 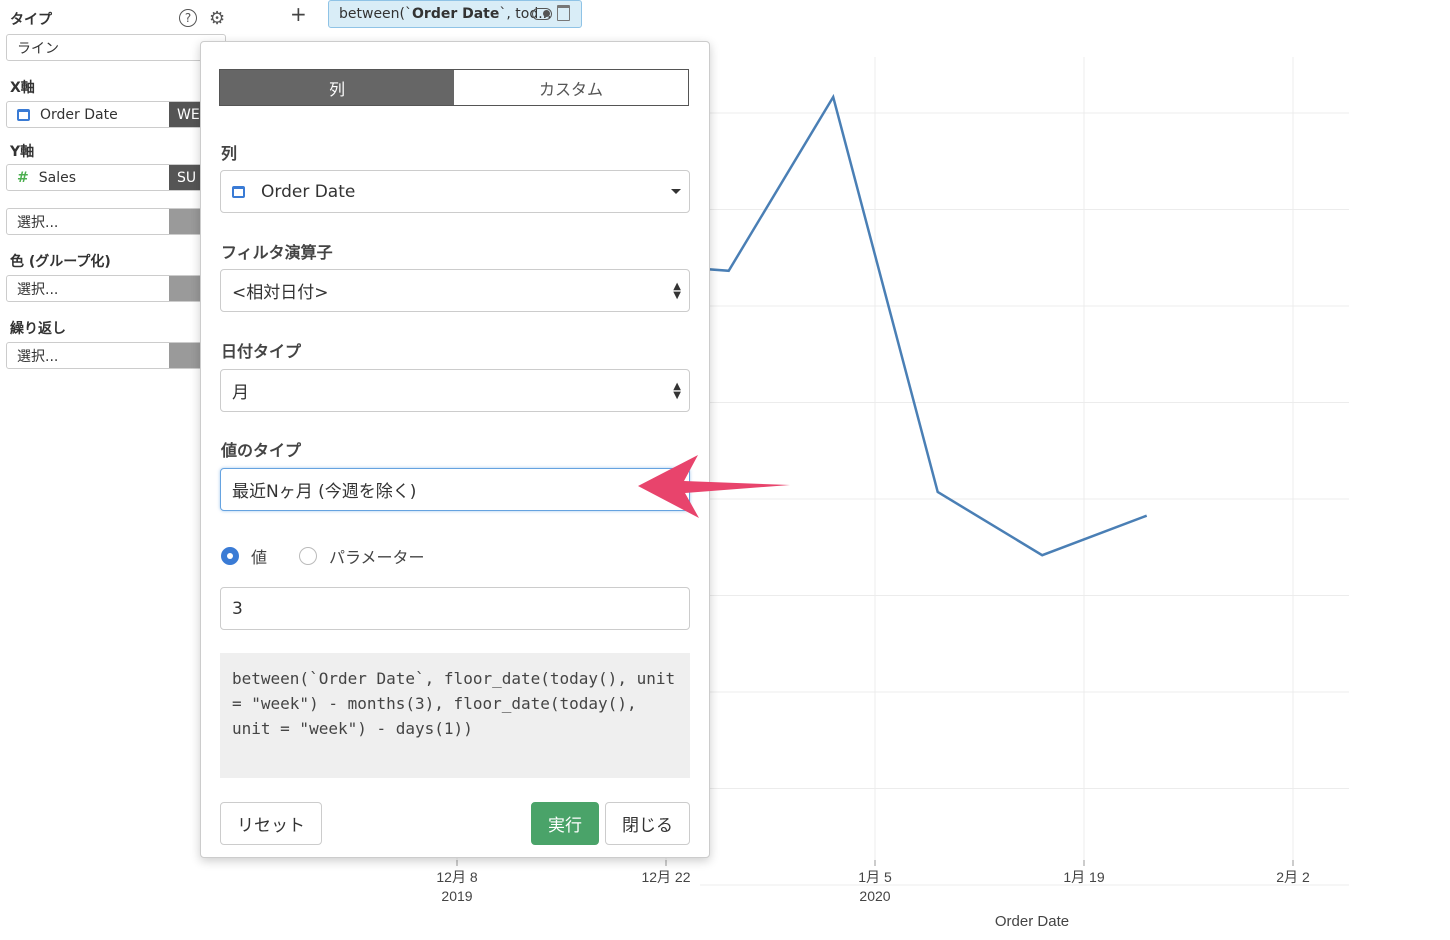 What do you see at coordinates (542, 14) in the screenshot?
I see `toggle-icon` at bounding box center [542, 14].